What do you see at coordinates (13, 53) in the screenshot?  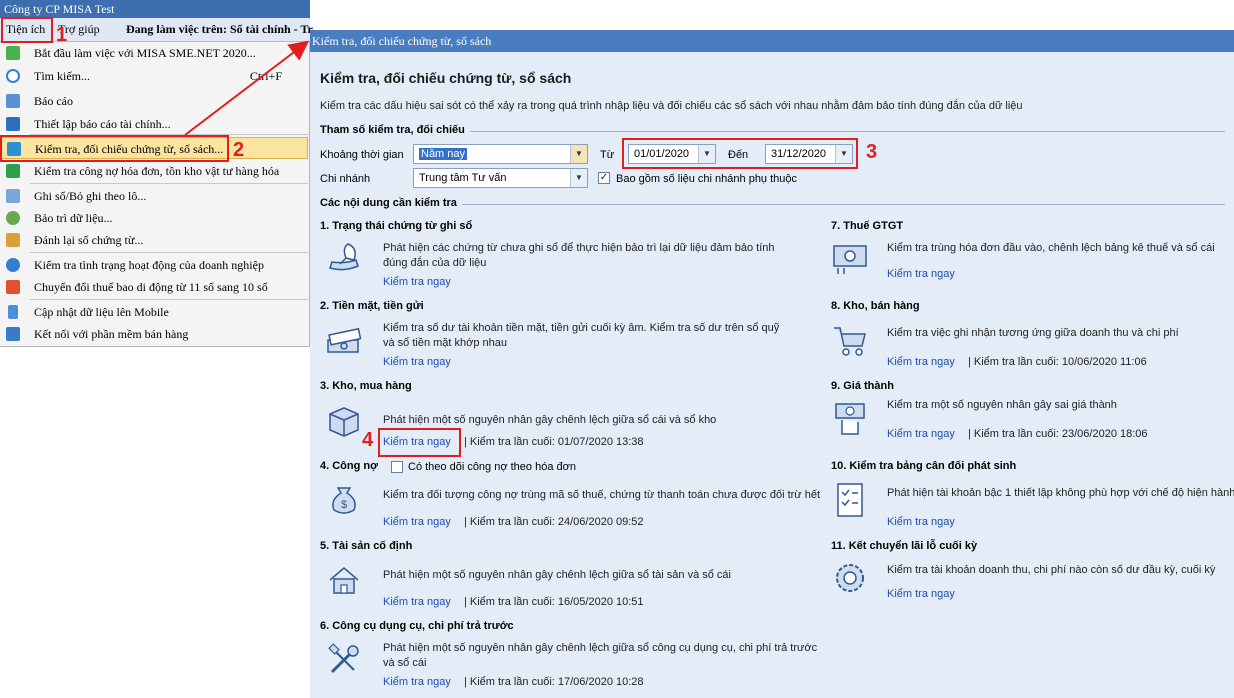 I see `start-icon` at bounding box center [13, 53].